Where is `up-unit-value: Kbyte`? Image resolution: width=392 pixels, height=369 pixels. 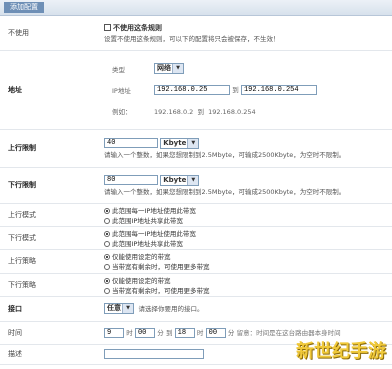 up-unit-value: Kbyte is located at coordinates (175, 142).